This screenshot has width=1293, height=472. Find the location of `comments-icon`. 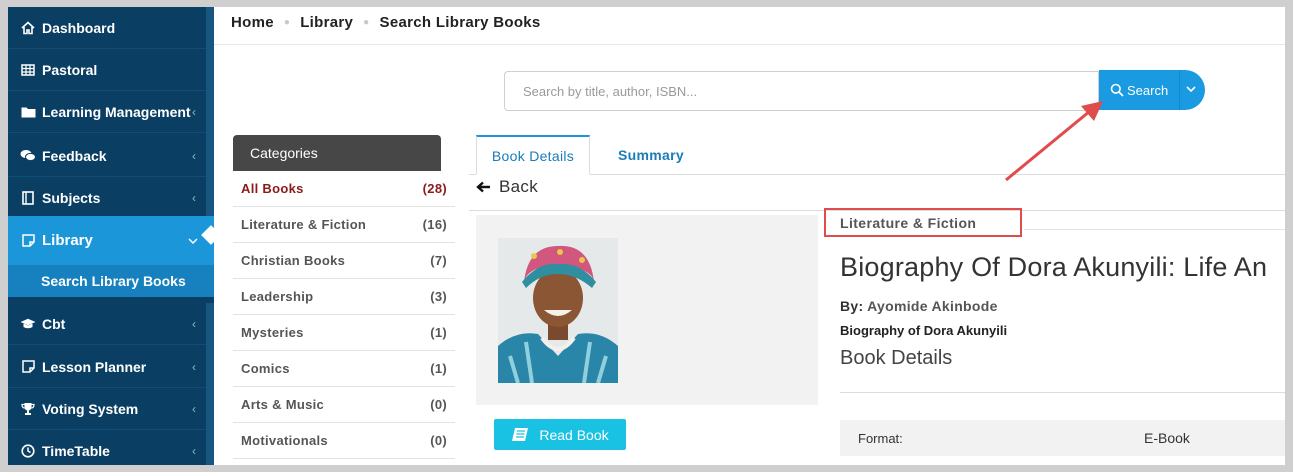

comments-icon is located at coordinates (28, 155).